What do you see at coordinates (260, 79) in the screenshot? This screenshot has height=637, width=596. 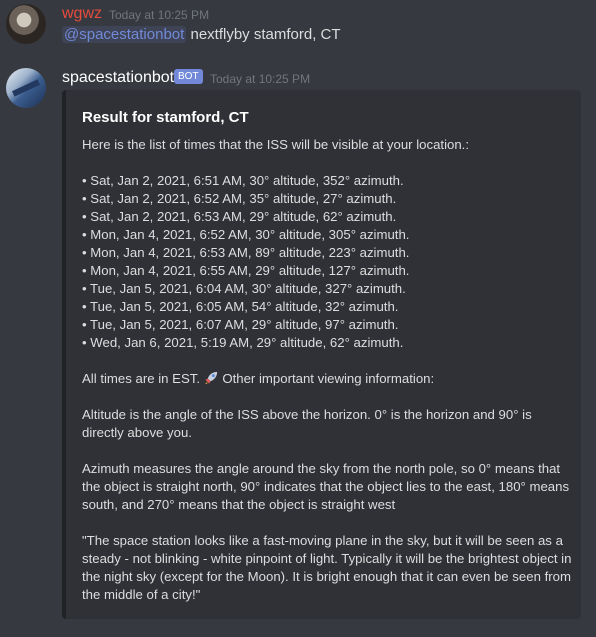 I see `message-timestamp-bot: Today at 10:25 PM` at bounding box center [260, 79].